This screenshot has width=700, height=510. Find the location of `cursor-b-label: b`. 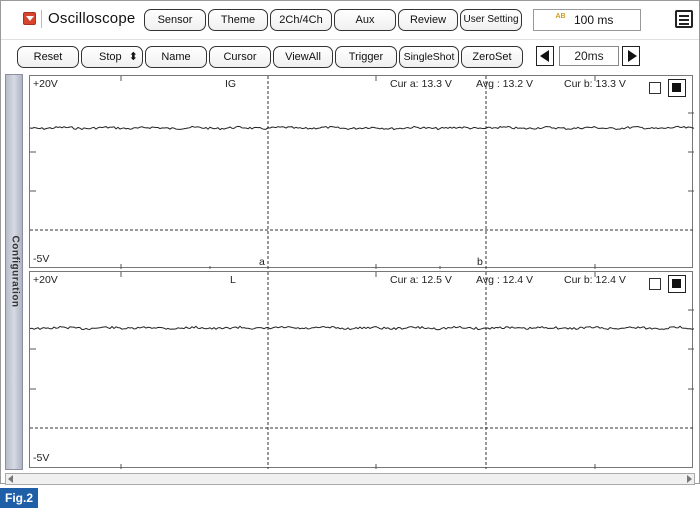

cursor-b-label: b is located at coordinates (480, 262).